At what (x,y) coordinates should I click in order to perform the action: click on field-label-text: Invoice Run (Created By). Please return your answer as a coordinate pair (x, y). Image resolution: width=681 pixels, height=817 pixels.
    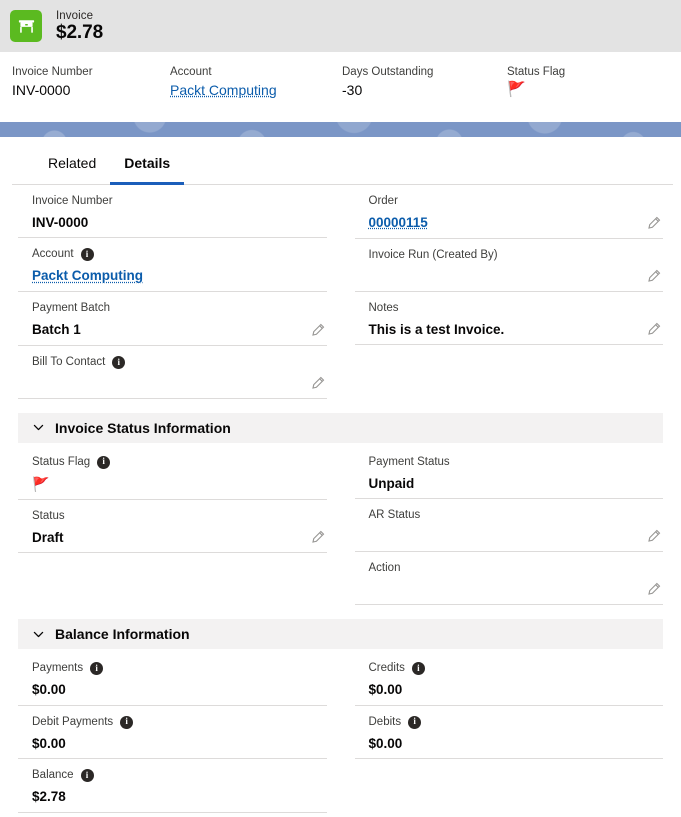
    Looking at the image, I should click on (433, 254).